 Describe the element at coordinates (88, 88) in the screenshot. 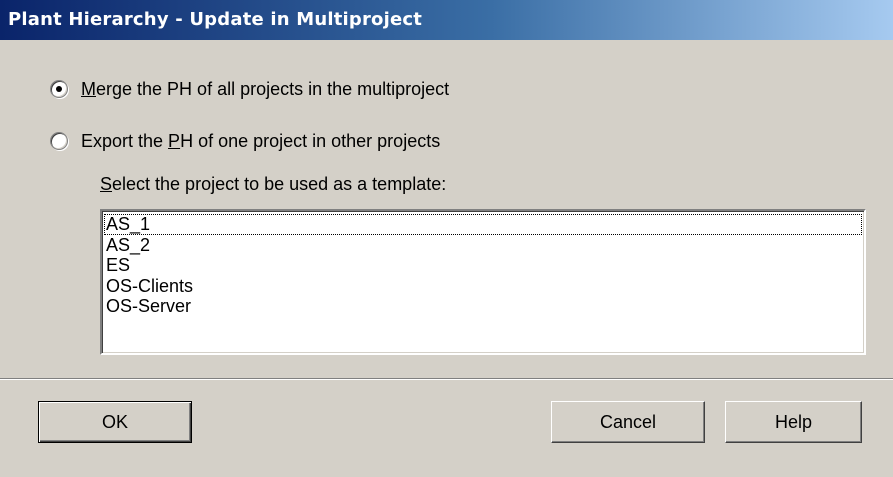

I see `merge-mnemonic: M` at that location.